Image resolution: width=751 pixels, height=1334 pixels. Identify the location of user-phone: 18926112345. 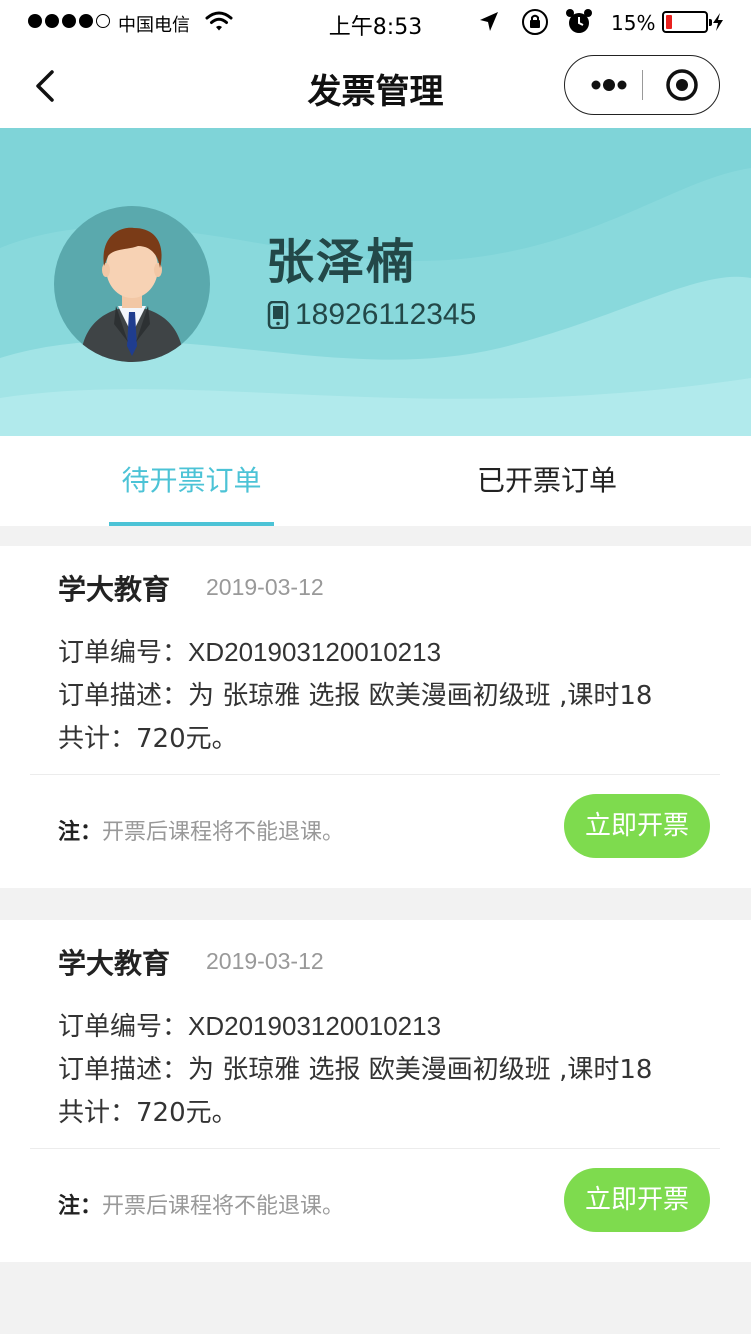
(386, 314).